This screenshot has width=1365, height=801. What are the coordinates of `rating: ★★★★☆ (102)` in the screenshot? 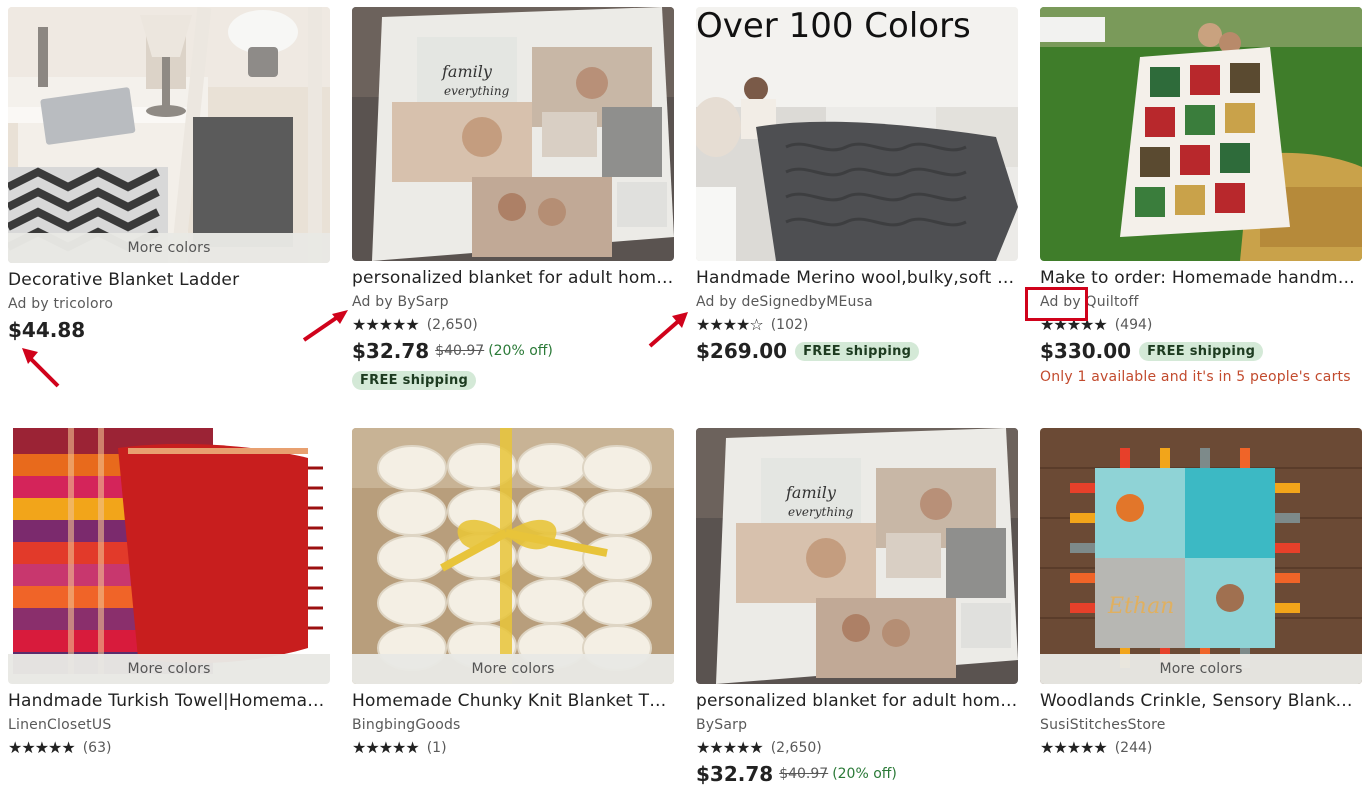 It's located at (857, 325).